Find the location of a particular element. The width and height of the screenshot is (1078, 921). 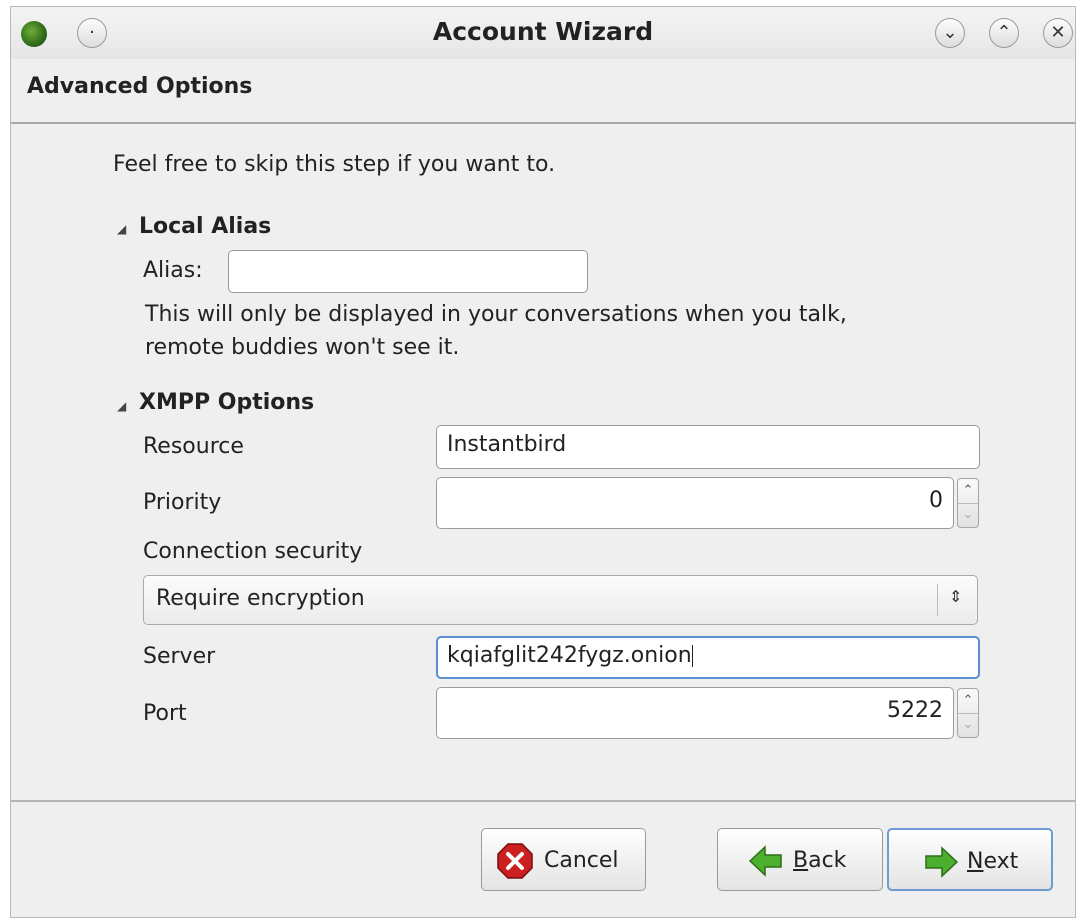

minimize-button: ⌄ is located at coordinates (950, 33).